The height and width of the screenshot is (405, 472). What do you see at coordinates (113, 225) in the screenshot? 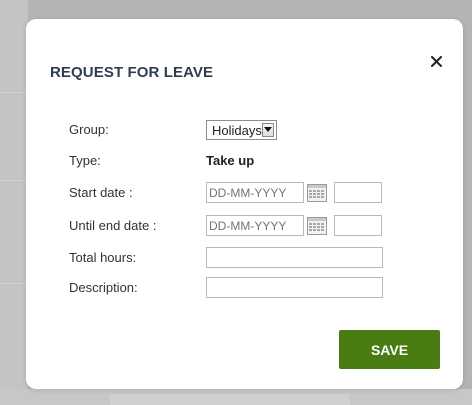
I see `end-date-label: Until end date :` at bounding box center [113, 225].